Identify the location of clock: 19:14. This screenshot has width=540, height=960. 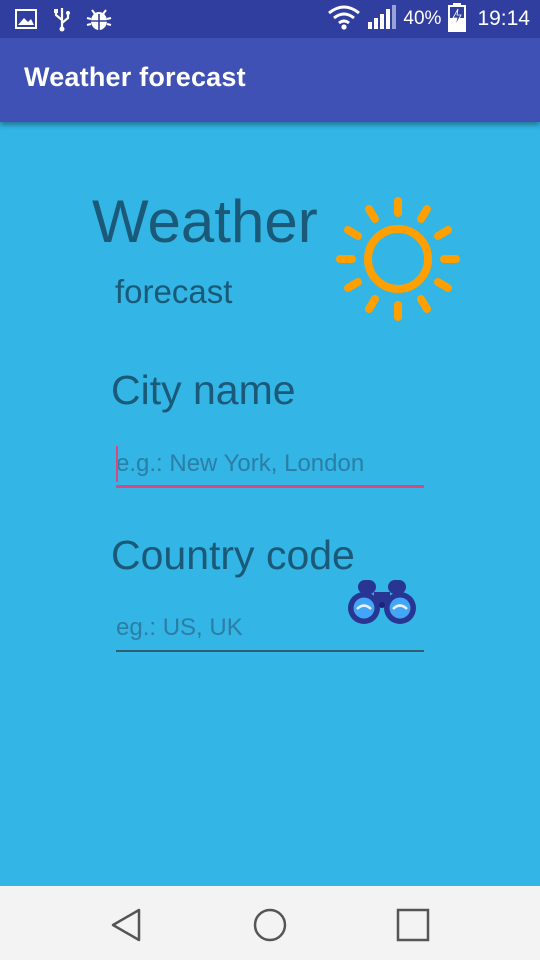
(503, 18).